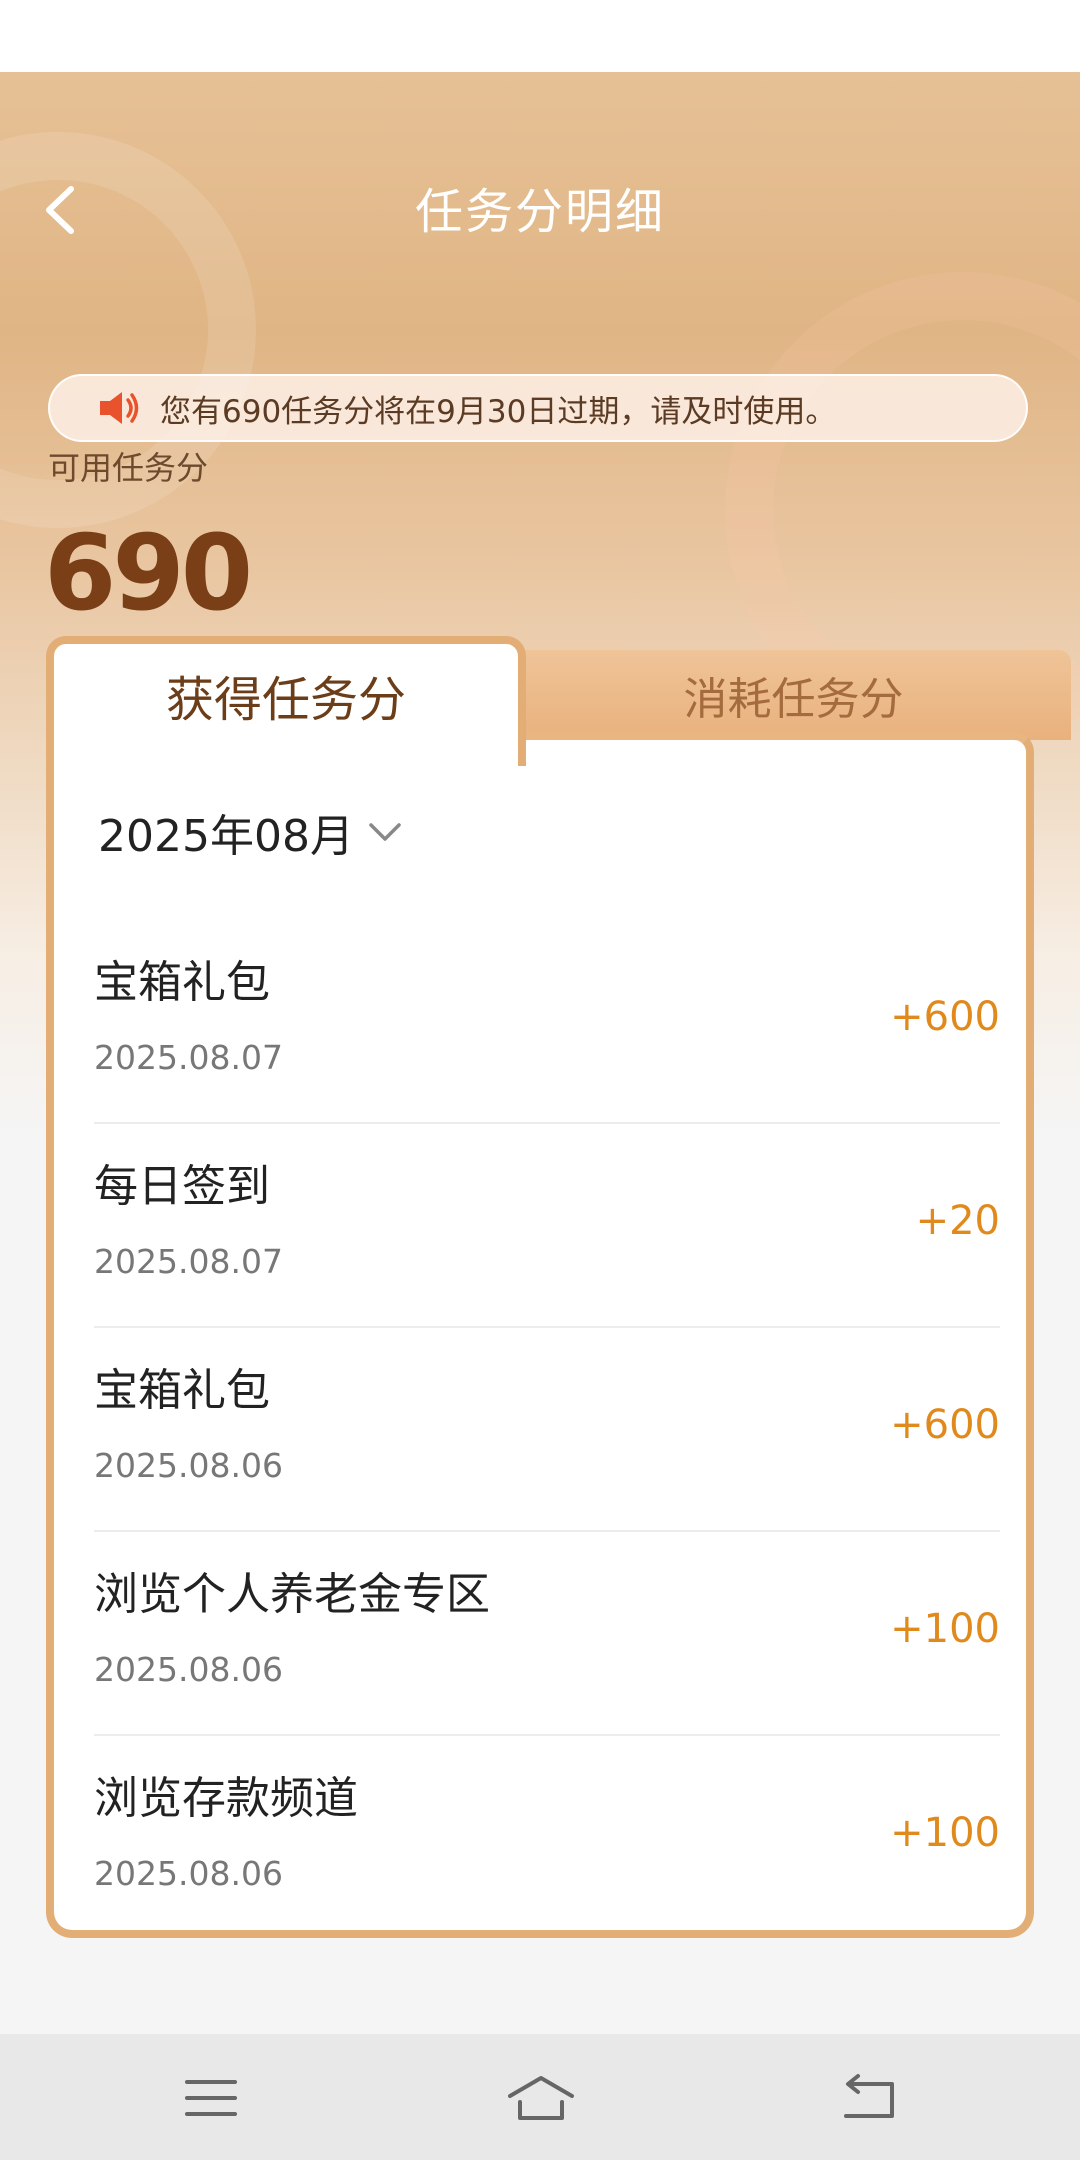 This screenshot has height=2160, width=1080. I want to click on system-nav-bar, so click(540, 2097).